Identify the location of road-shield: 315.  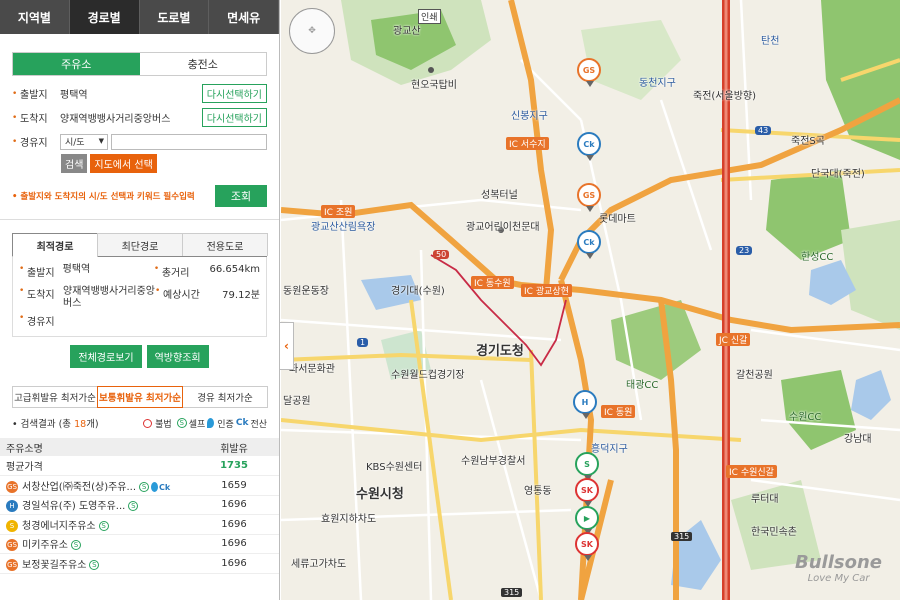
(682, 536).